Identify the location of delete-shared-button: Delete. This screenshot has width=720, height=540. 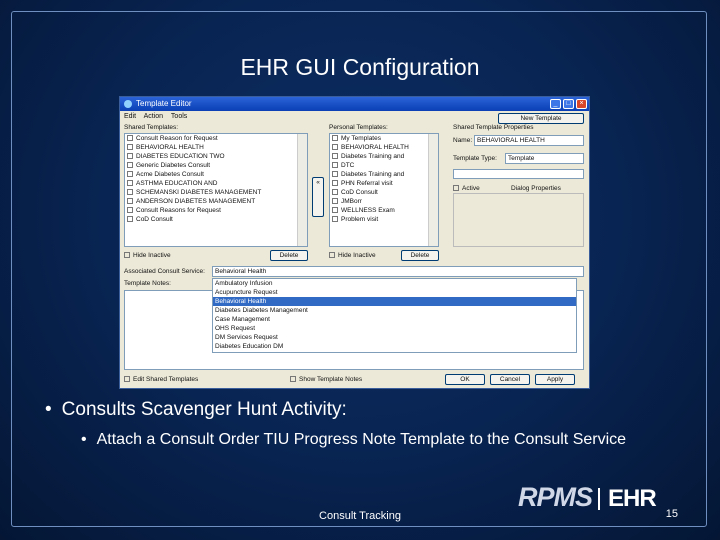
(289, 255).